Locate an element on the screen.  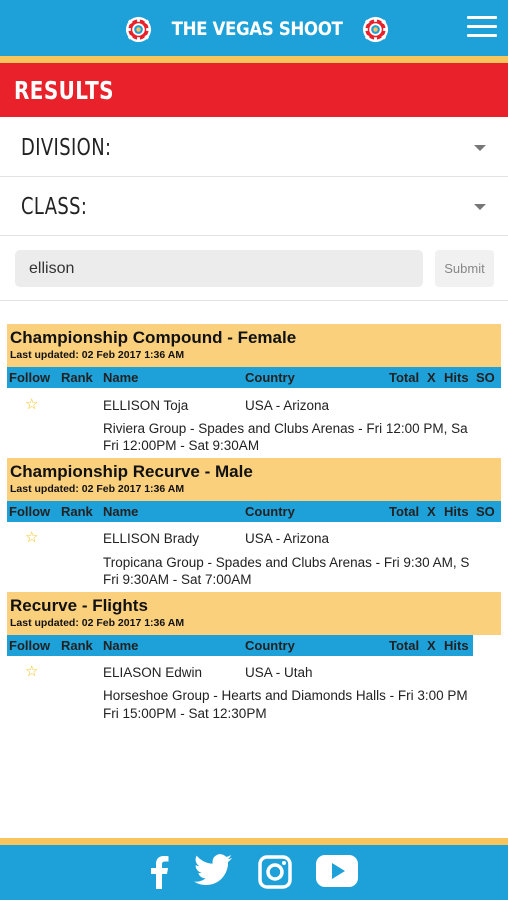
youtube-icon is located at coordinates (337, 871).